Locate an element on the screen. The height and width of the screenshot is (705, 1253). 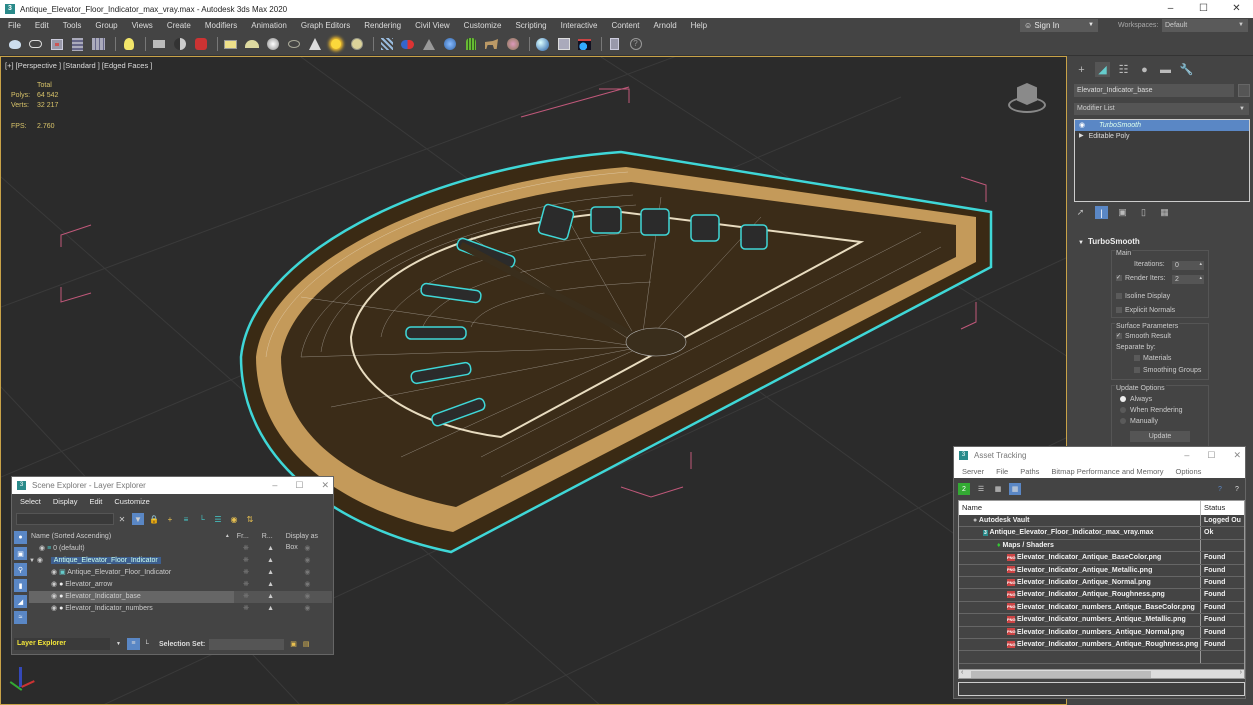
explicit-normals-checkbox: Explicit Normals is located at coordinates (1145, 310).